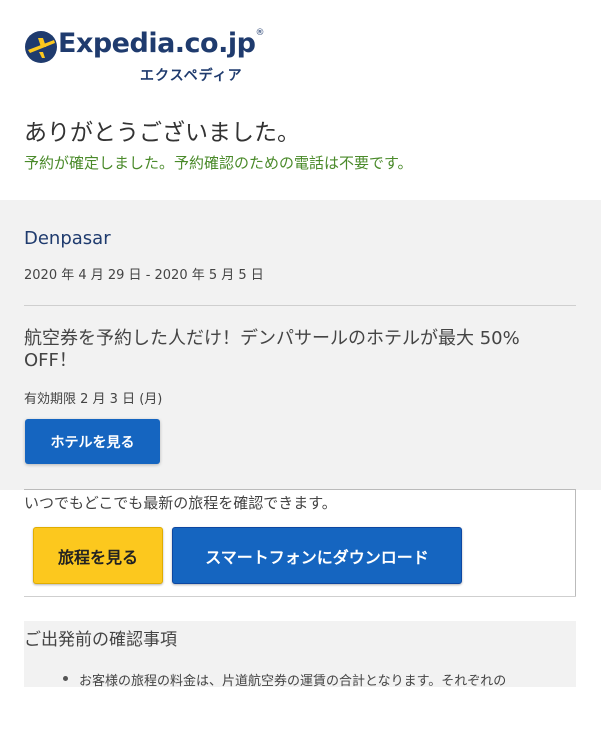 The width and height of the screenshot is (601, 744). Describe the element at coordinates (272, 349) in the screenshot. I see `hotel-promo-text: 航空券を予約した人だけ！デンパサールのホテルが最大 50% OFF！` at that location.